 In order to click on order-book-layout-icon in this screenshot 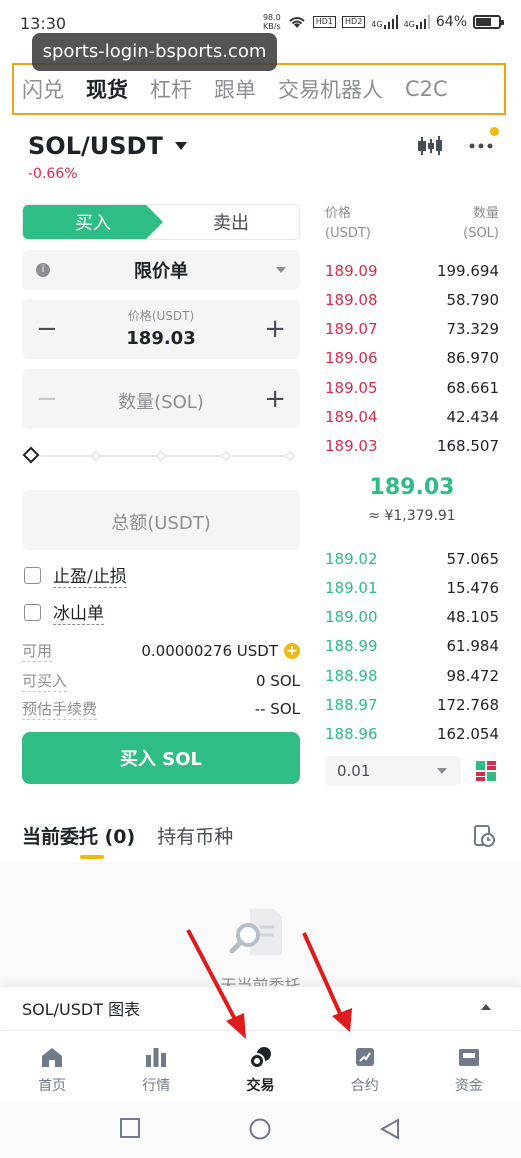, I will do `click(486, 771)`.